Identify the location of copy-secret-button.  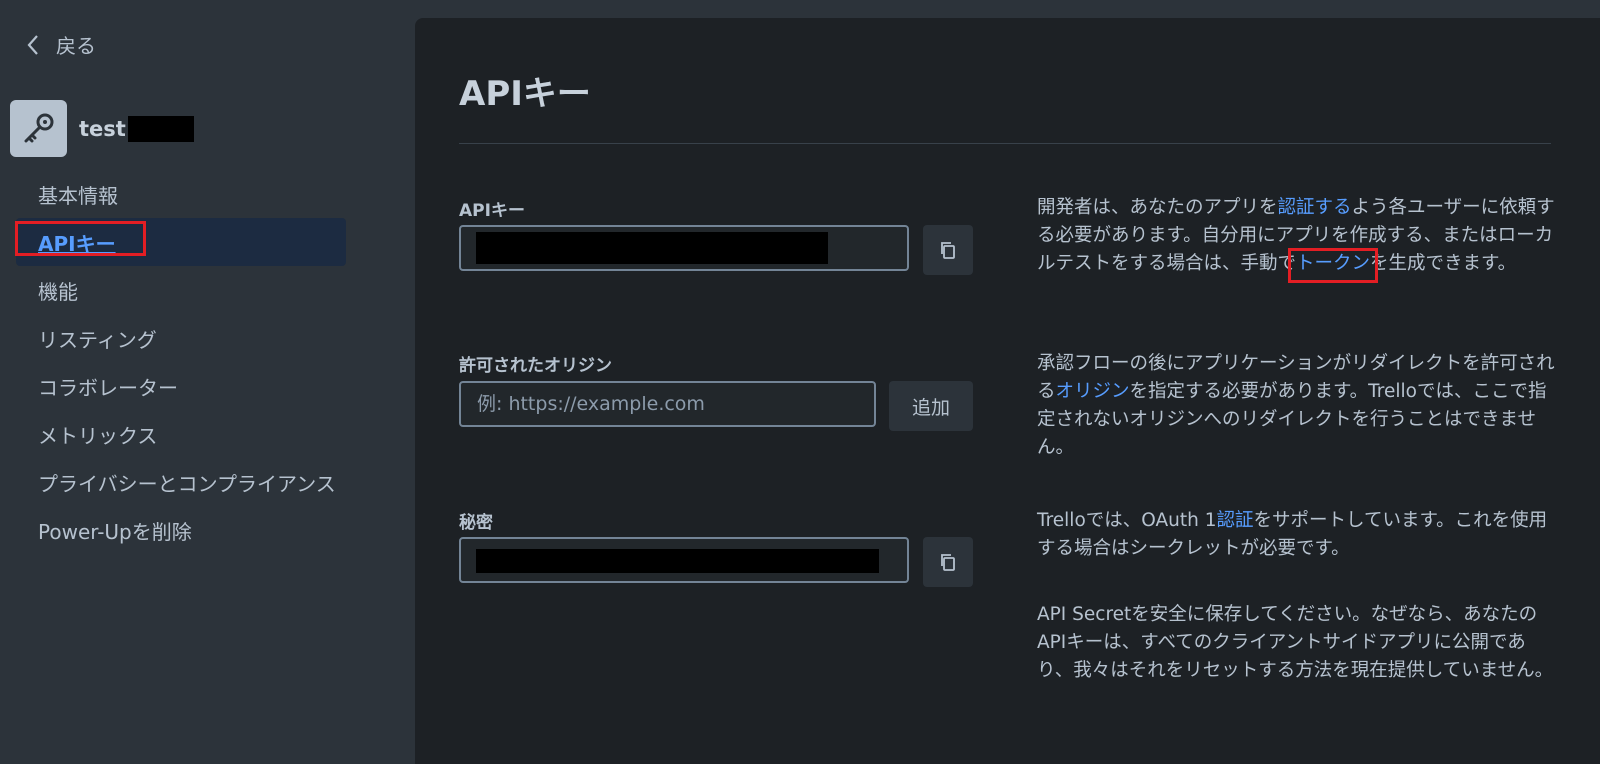
(948, 562).